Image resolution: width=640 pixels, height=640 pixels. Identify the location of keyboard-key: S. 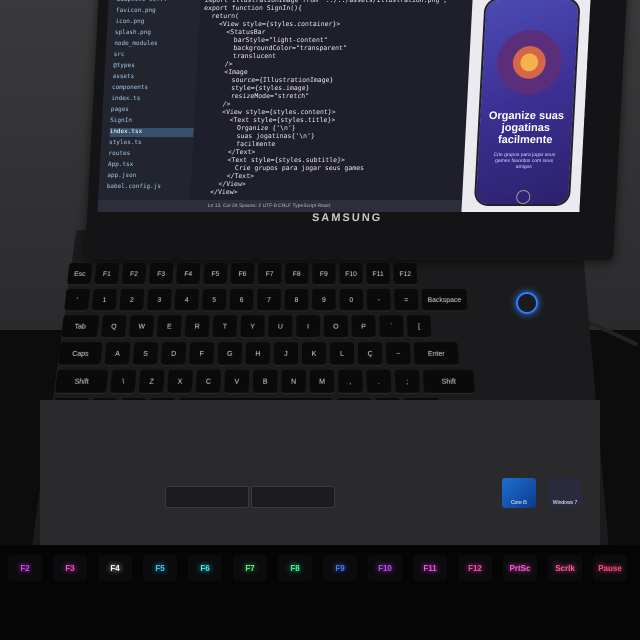
(146, 354).